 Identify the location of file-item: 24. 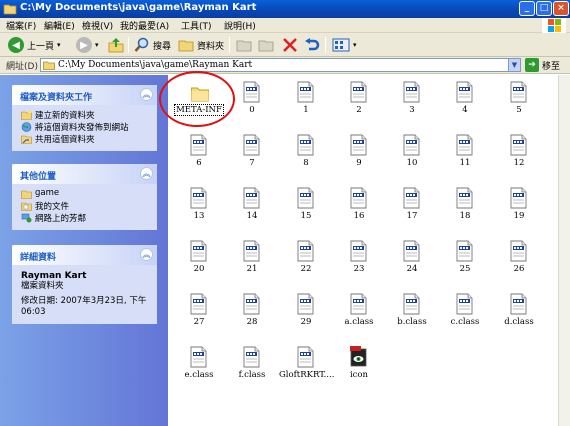
(412, 264).